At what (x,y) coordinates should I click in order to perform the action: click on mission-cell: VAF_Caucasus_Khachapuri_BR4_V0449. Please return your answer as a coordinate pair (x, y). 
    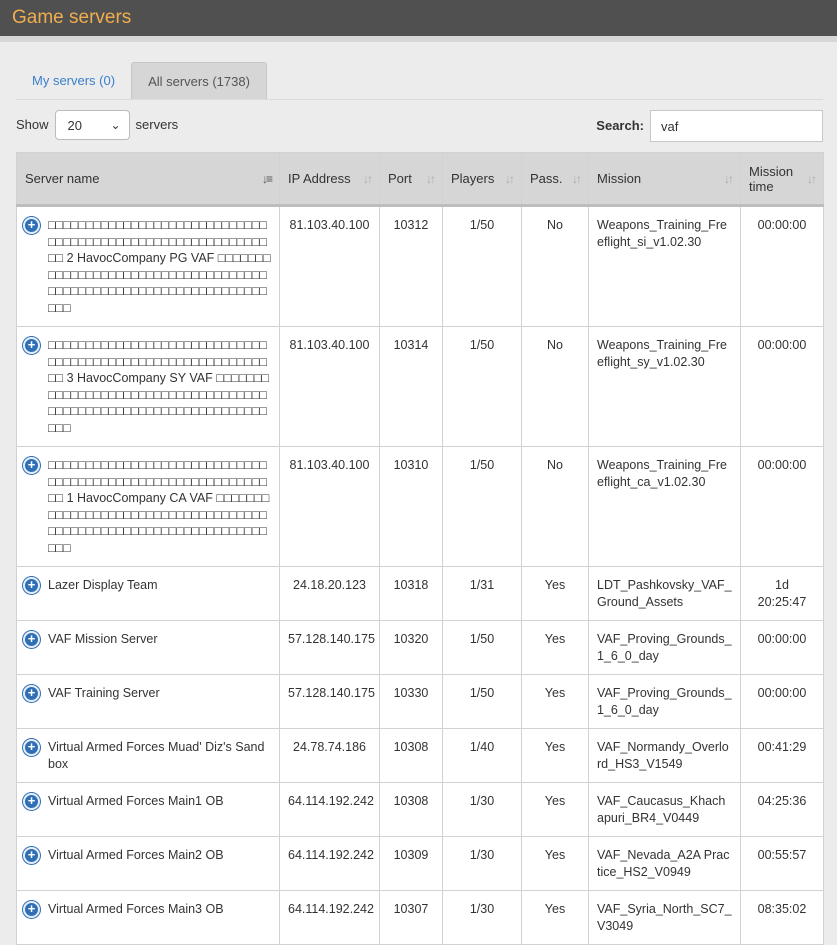
    Looking at the image, I should click on (664, 809).